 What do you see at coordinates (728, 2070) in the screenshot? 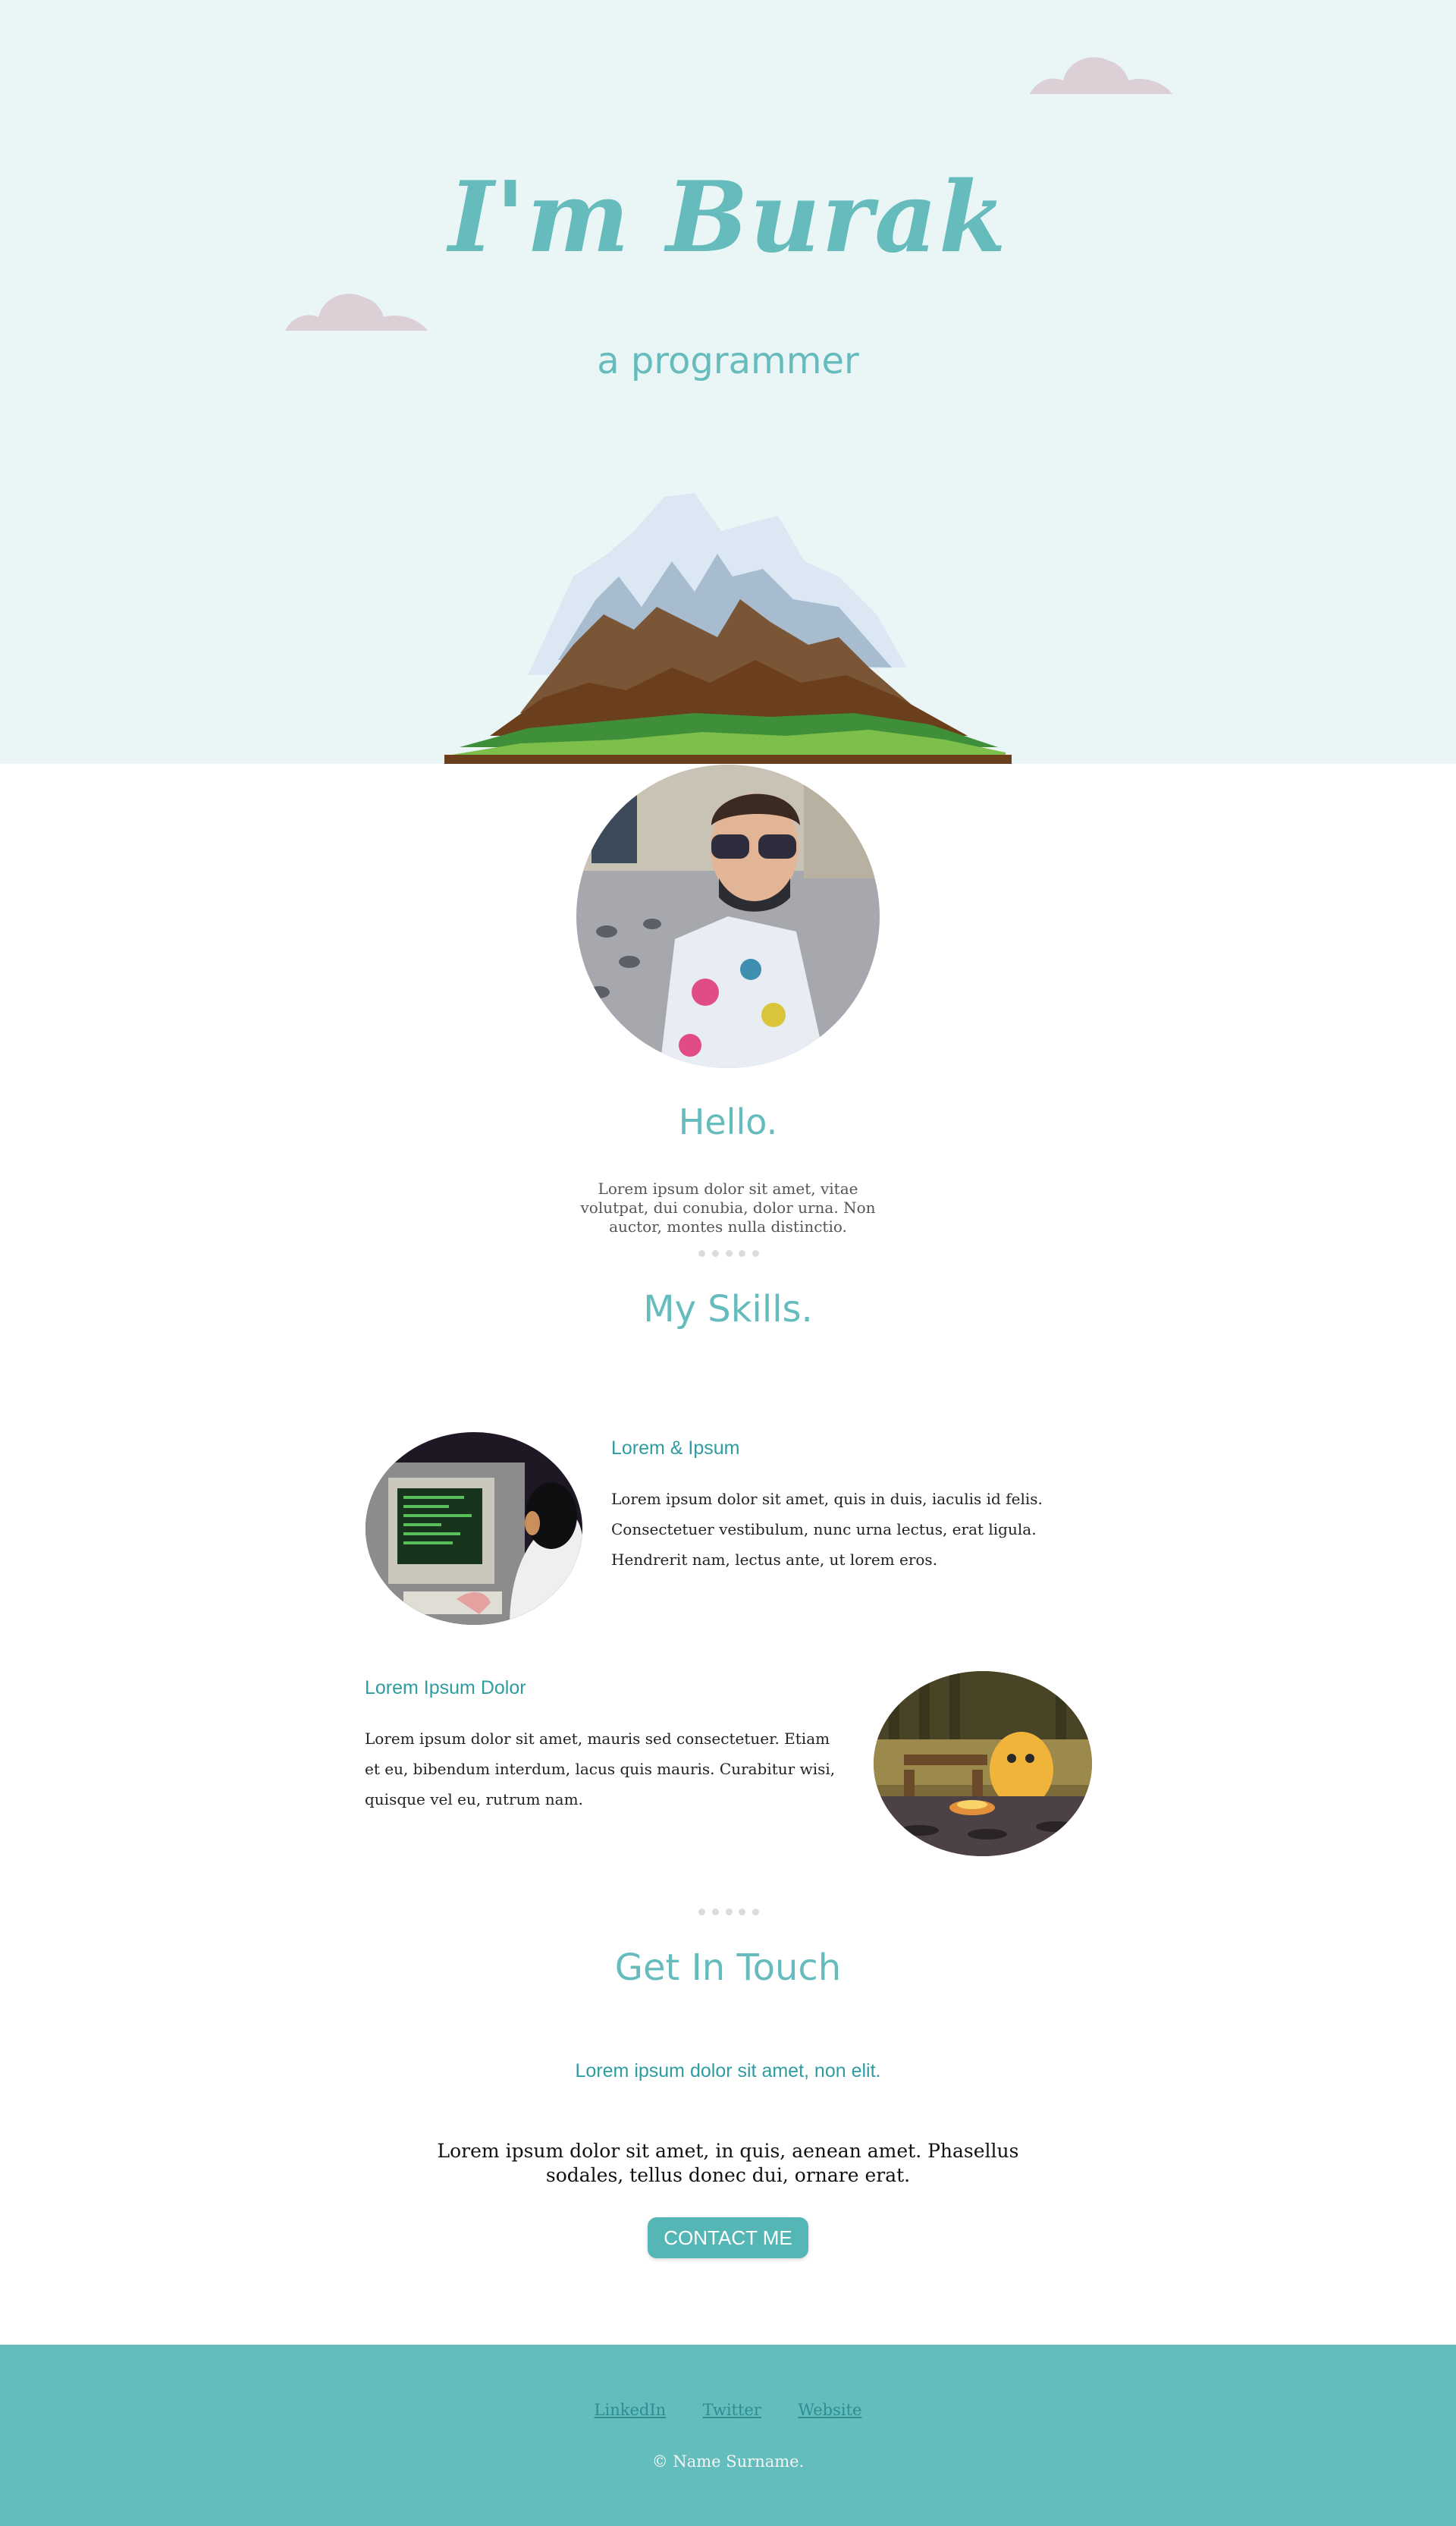
I see `contact-subheading: Lorem ipsum dolor sit amet, non elit.` at bounding box center [728, 2070].